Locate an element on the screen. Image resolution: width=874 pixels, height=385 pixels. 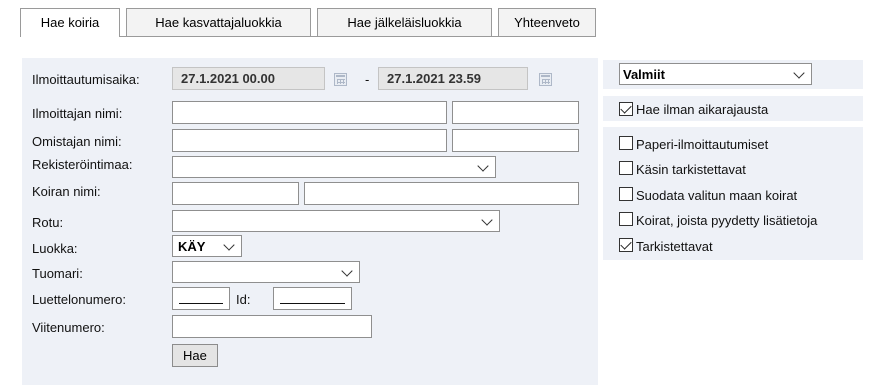
tab-label: Yhteenveto is located at coordinates (547, 22).